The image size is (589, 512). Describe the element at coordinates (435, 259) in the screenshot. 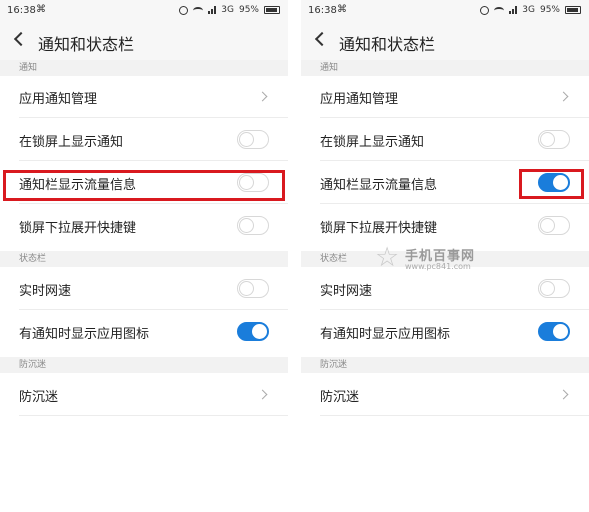

I see `watermark: ☆ 手机百事网 www.pc841.com` at that location.